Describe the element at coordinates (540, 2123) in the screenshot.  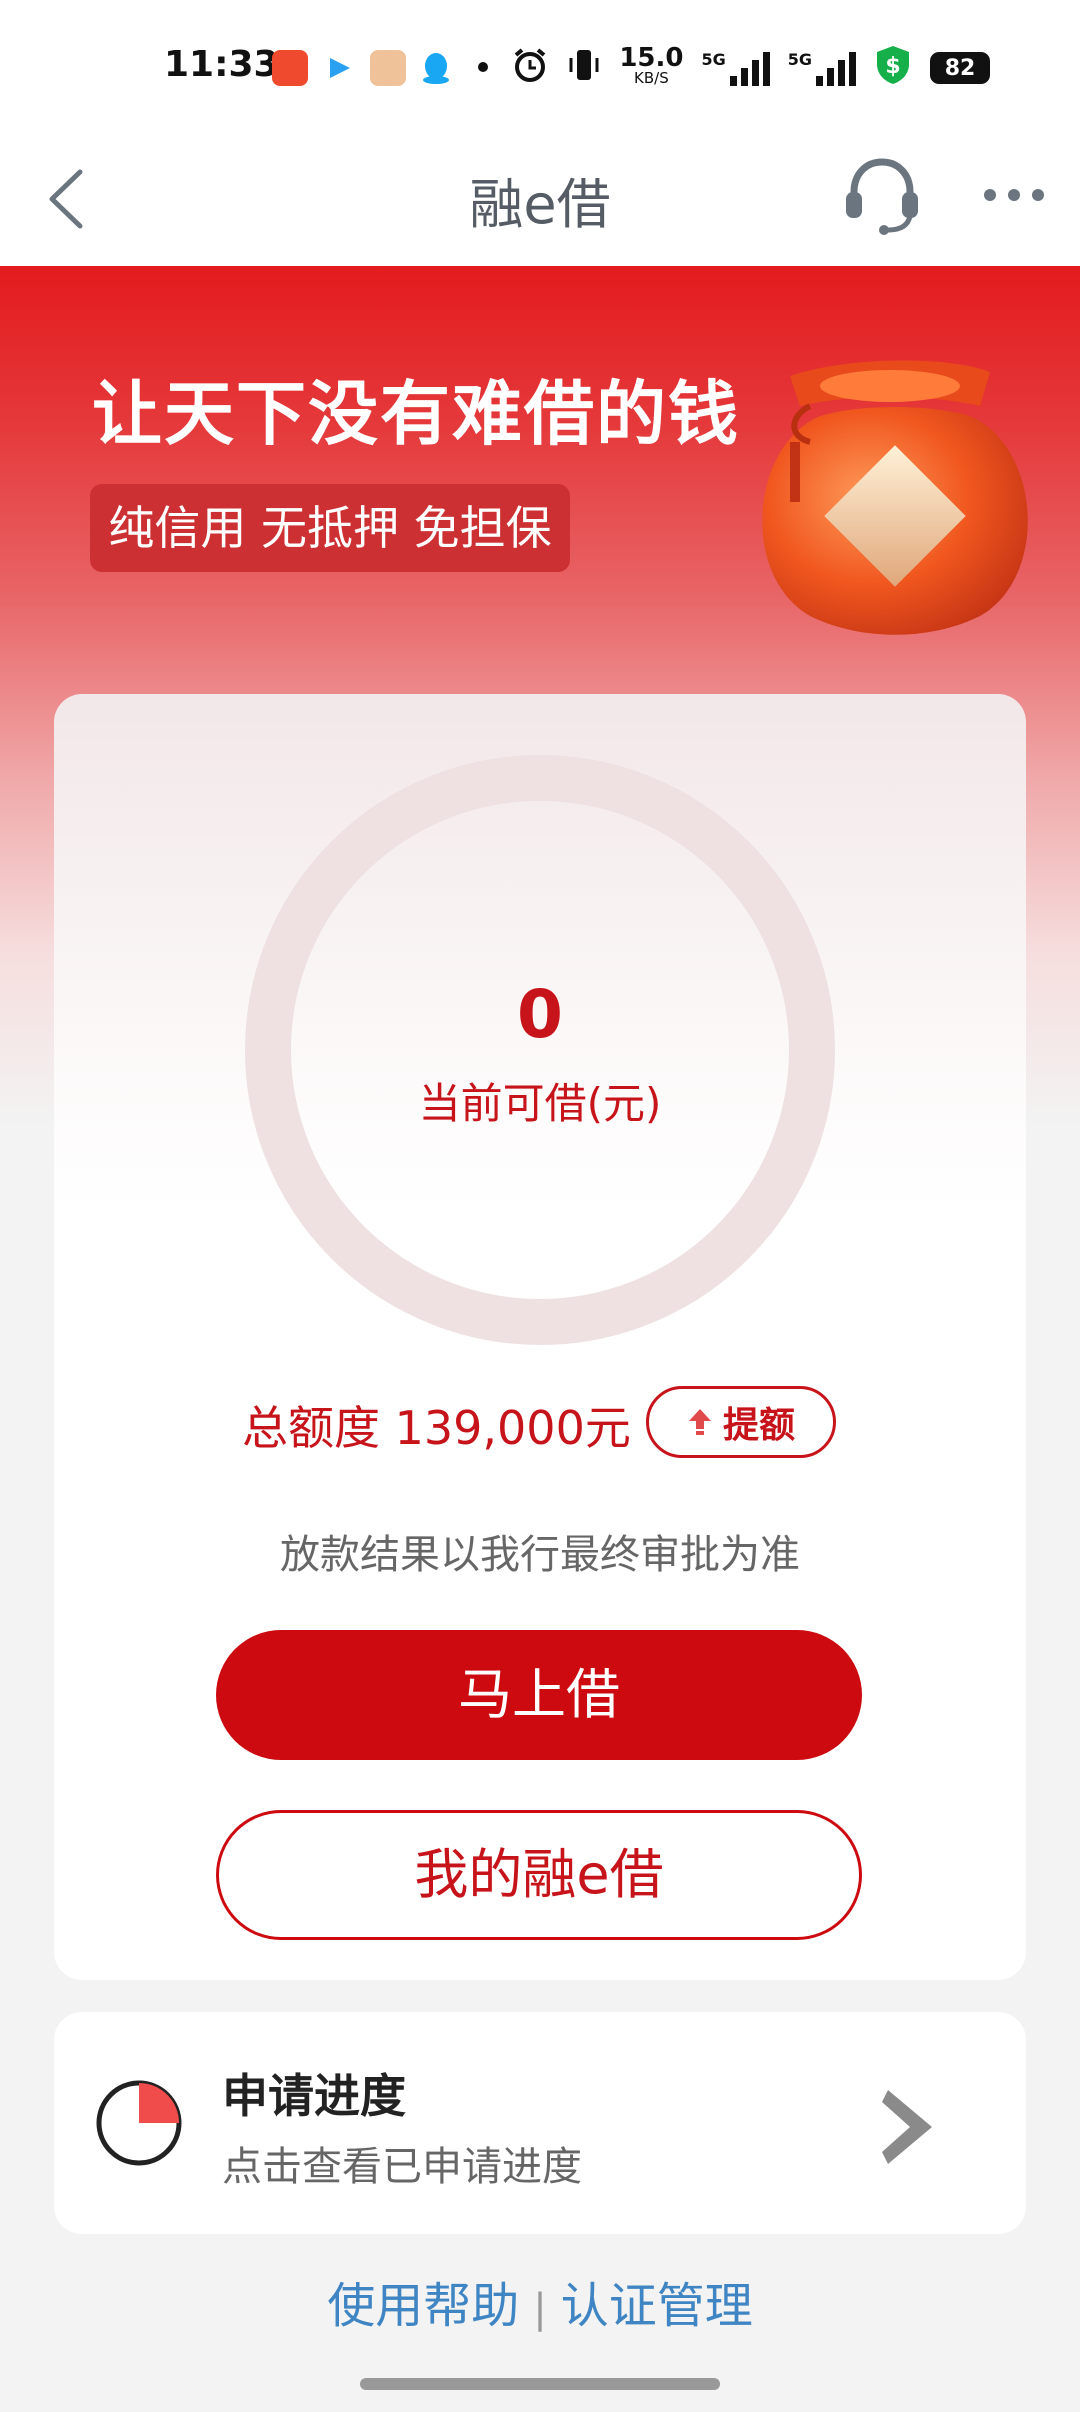
I see `application-progress-card: 申请进度 点击查看已申请进度` at that location.